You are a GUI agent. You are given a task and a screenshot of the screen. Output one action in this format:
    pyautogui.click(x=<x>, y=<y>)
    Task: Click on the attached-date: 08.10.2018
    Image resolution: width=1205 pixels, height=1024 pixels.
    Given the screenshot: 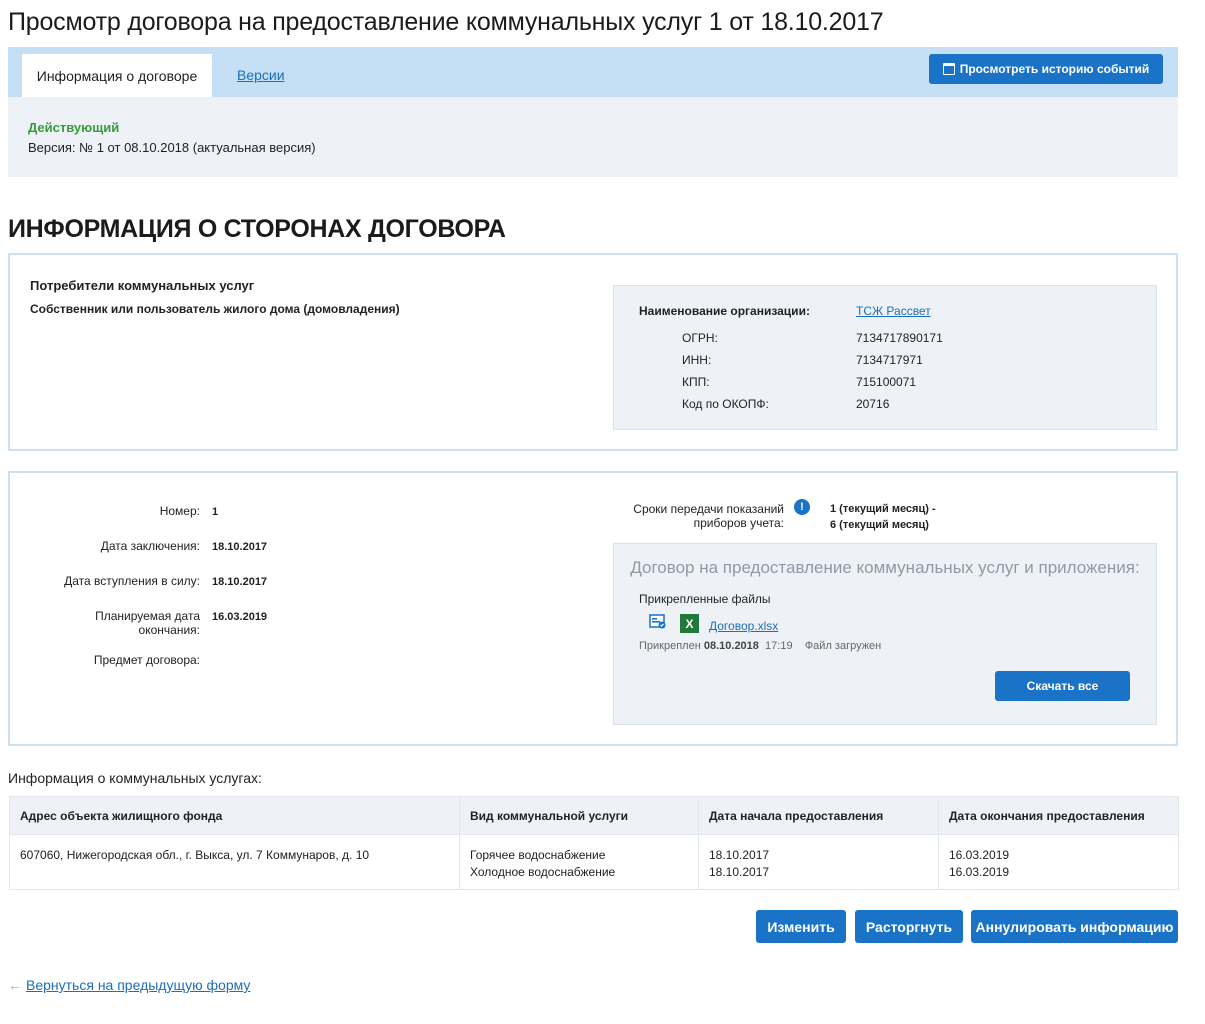 What is the action you would take?
    pyautogui.click(x=731, y=646)
    